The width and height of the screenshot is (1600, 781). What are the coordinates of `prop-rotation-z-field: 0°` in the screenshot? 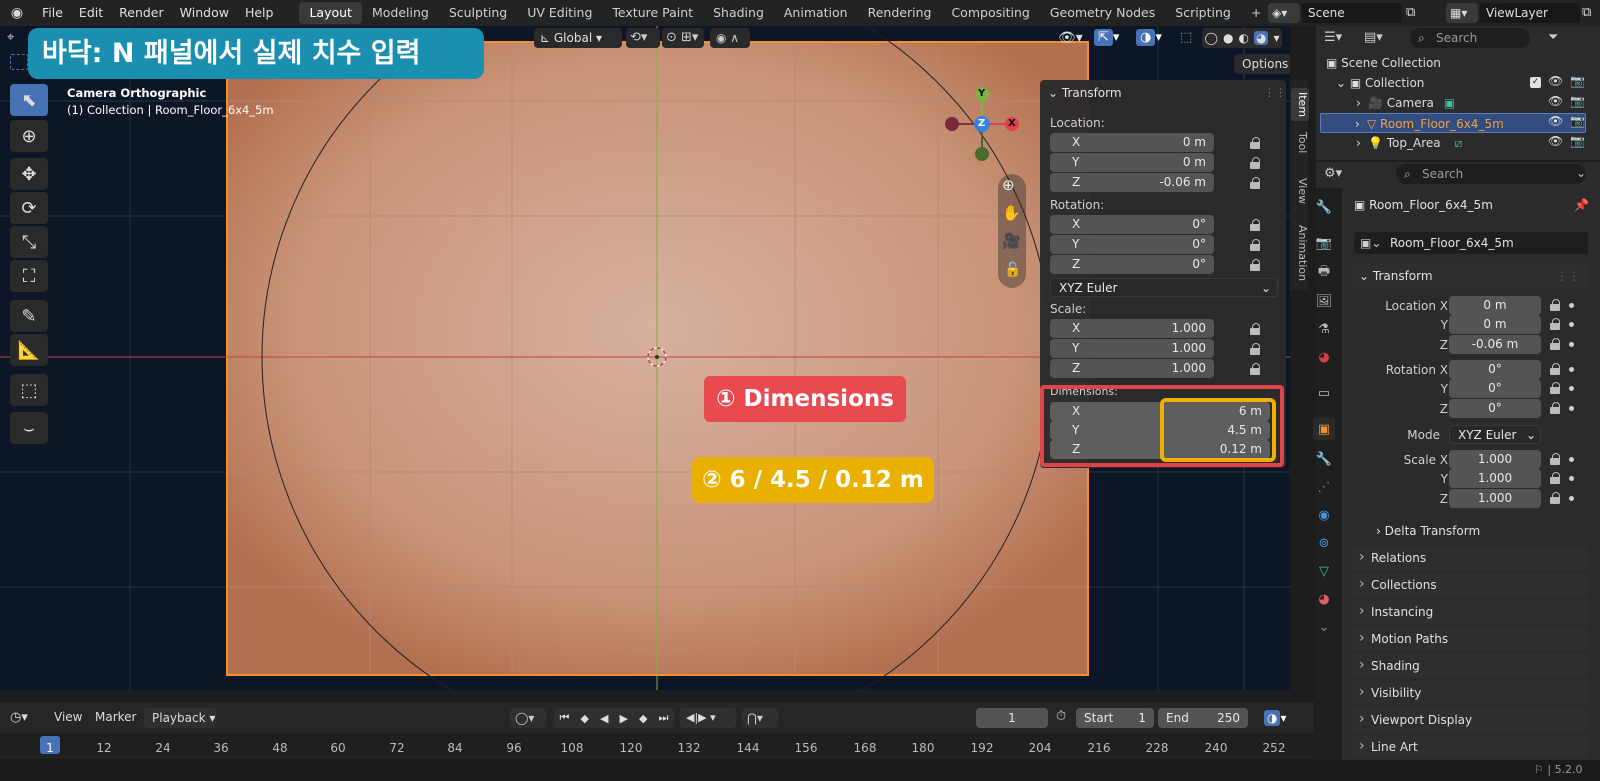 It's located at (1495, 408).